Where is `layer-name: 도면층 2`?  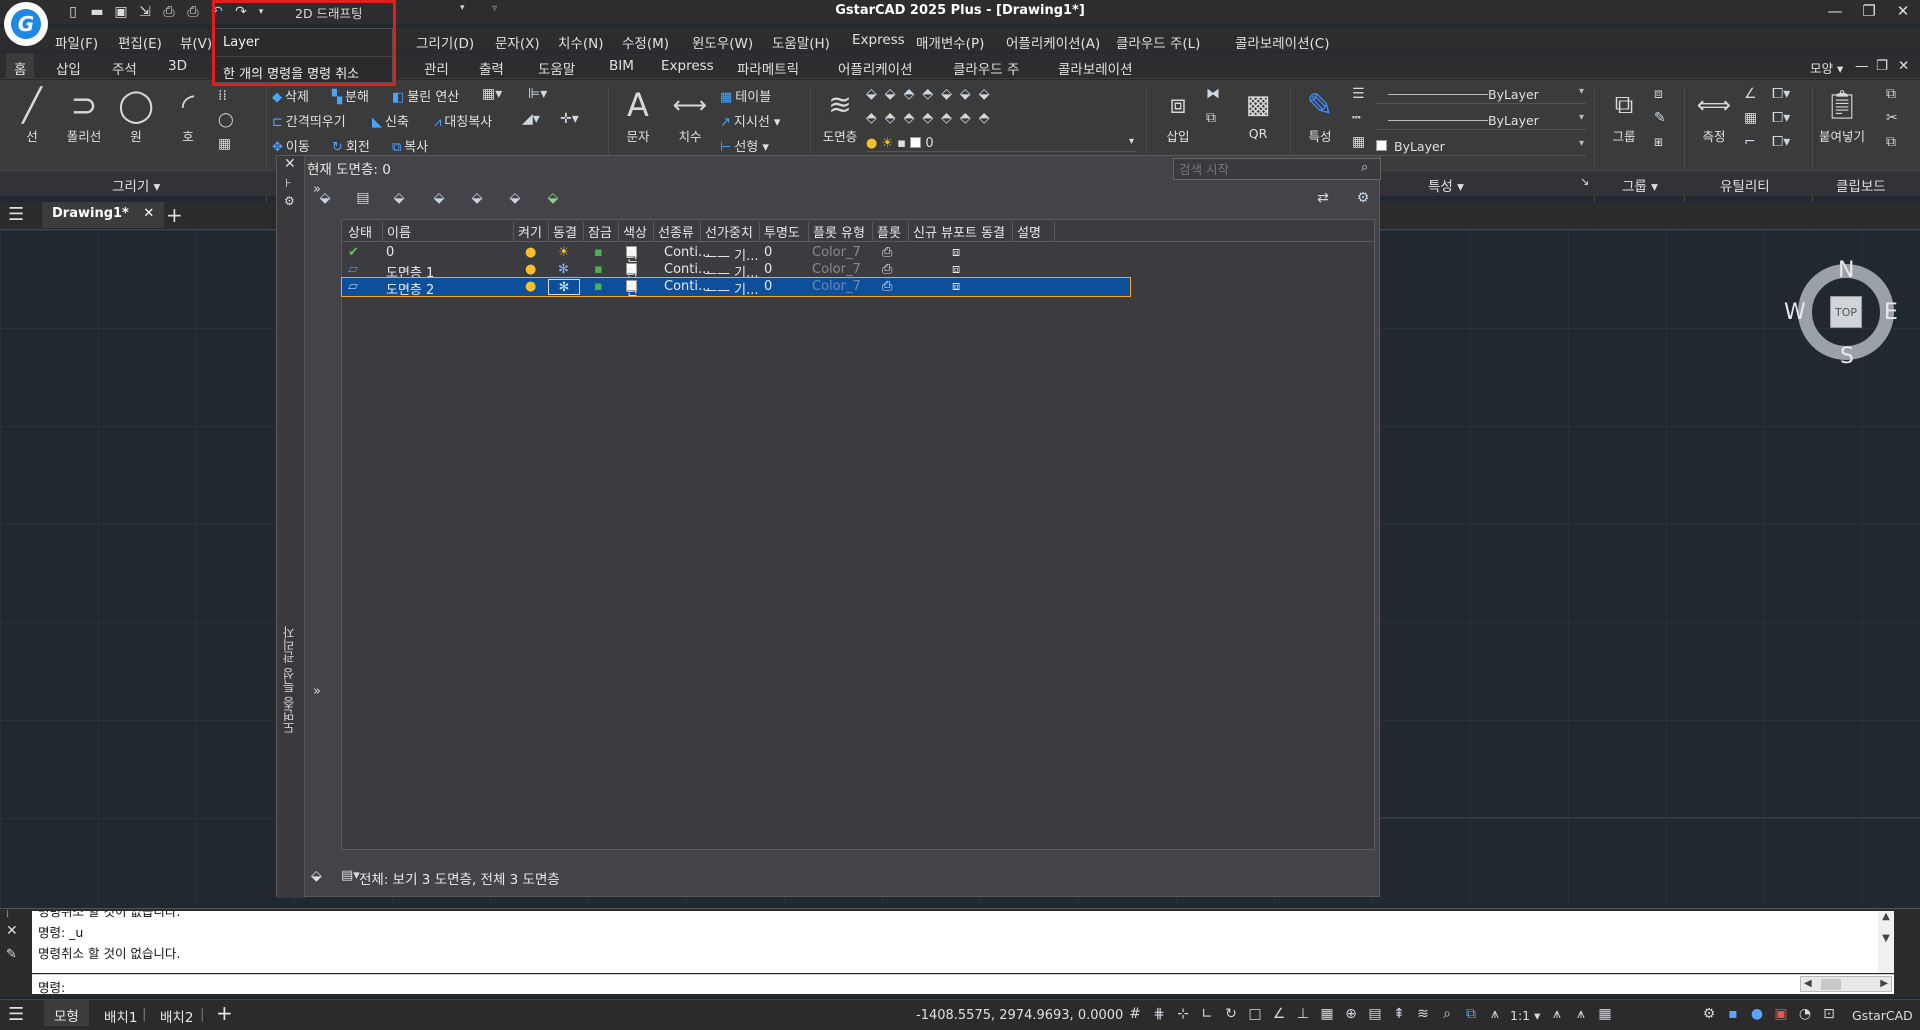 layer-name: 도면층 2 is located at coordinates (410, 288).